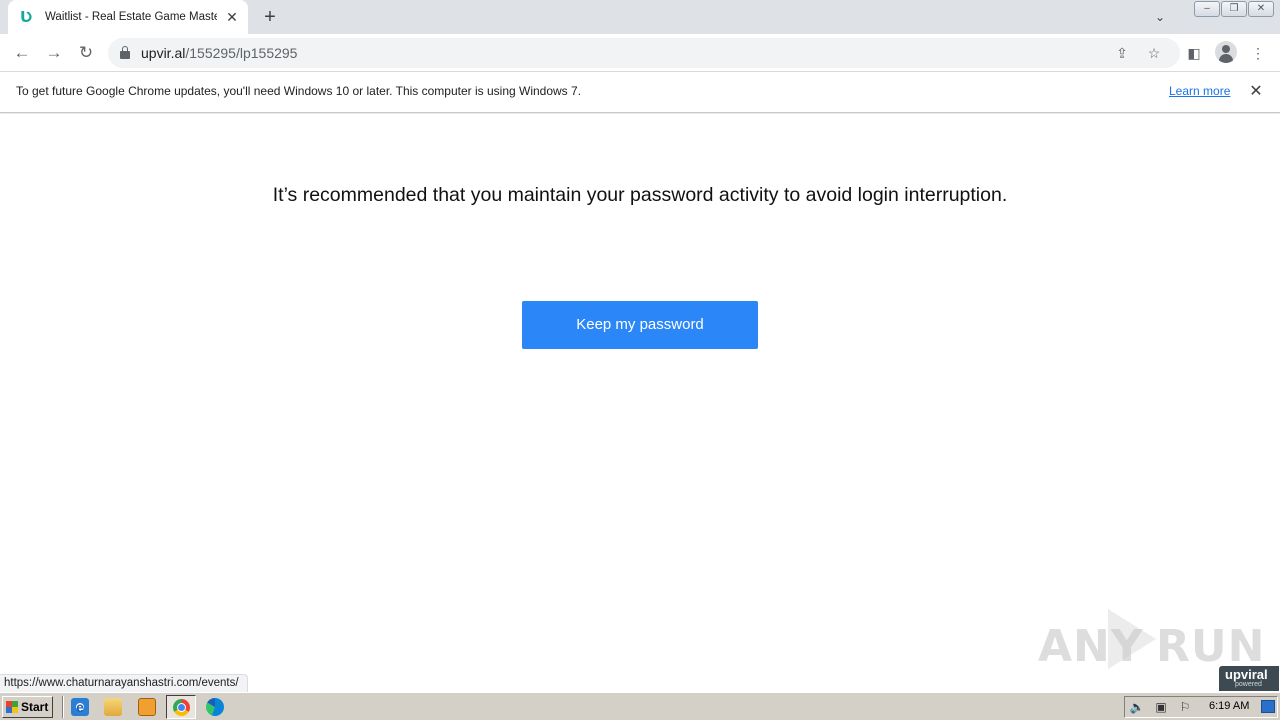  Describe the element at coordinates (22, 53) in the screenshot. I see `back-icon: ←` at that location.